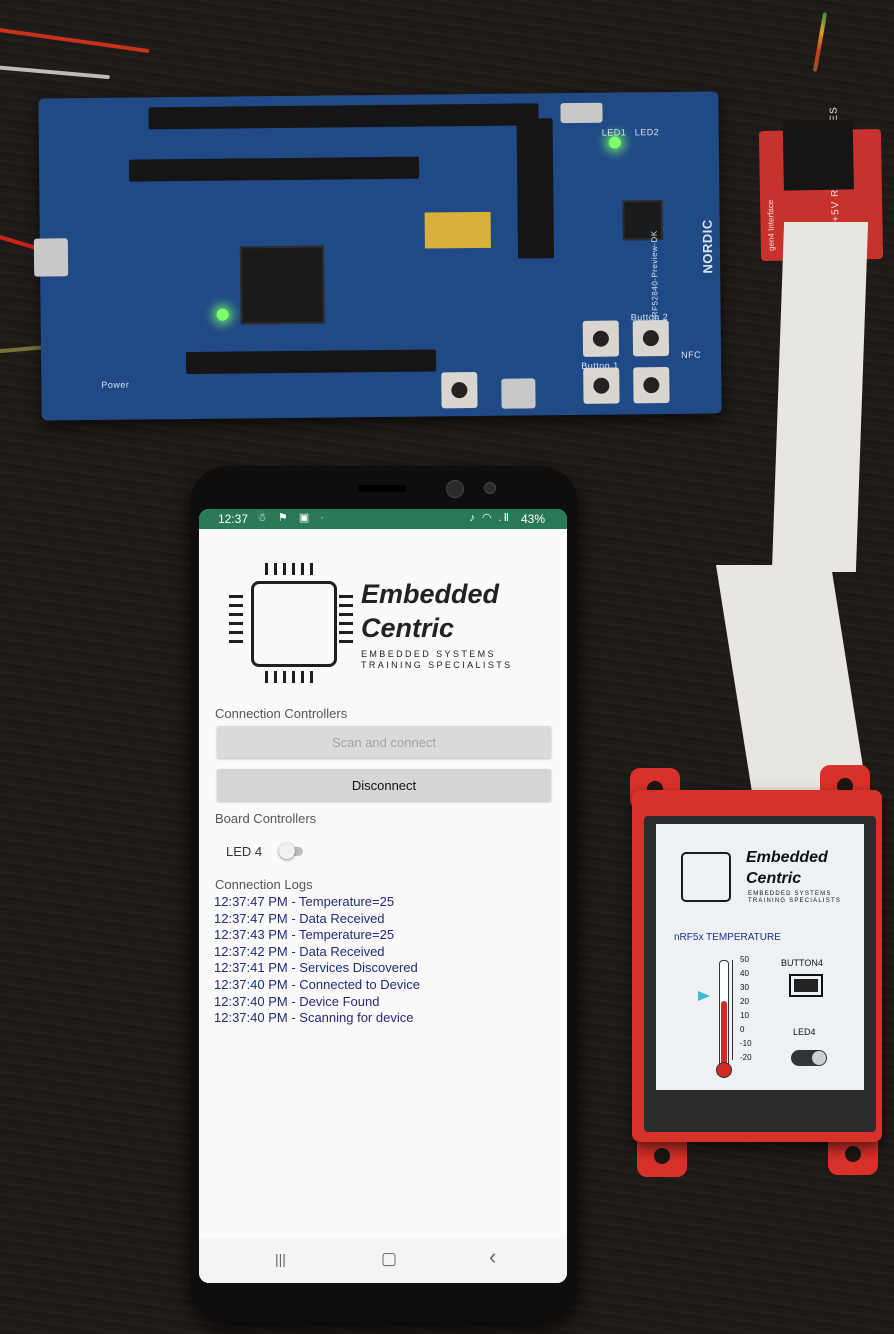 The image size is (894, 1334). Describe the element at coordinates (383, 519) in the screenshot. I see `status-bar: 12:37 ☃ ⚑ ▣ · ♪ ◠ .Ⅱ 43%` at that location.